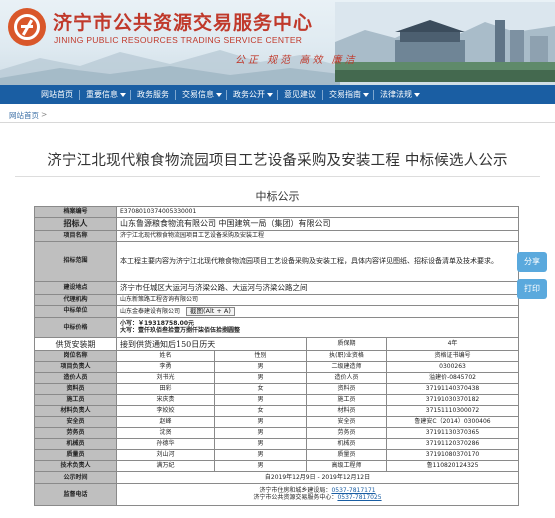  I want to click on supervision-phone-2: 0537-7817025, so click(359, 497).